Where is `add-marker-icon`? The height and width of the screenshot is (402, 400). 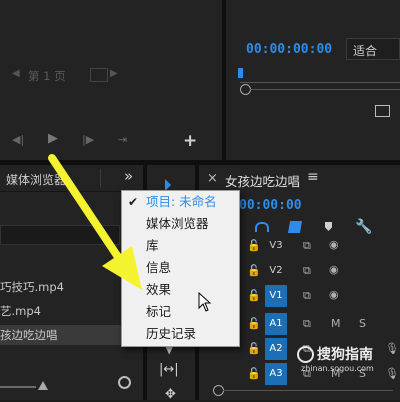
add-marker-icon is located at coordinates (328, 226).